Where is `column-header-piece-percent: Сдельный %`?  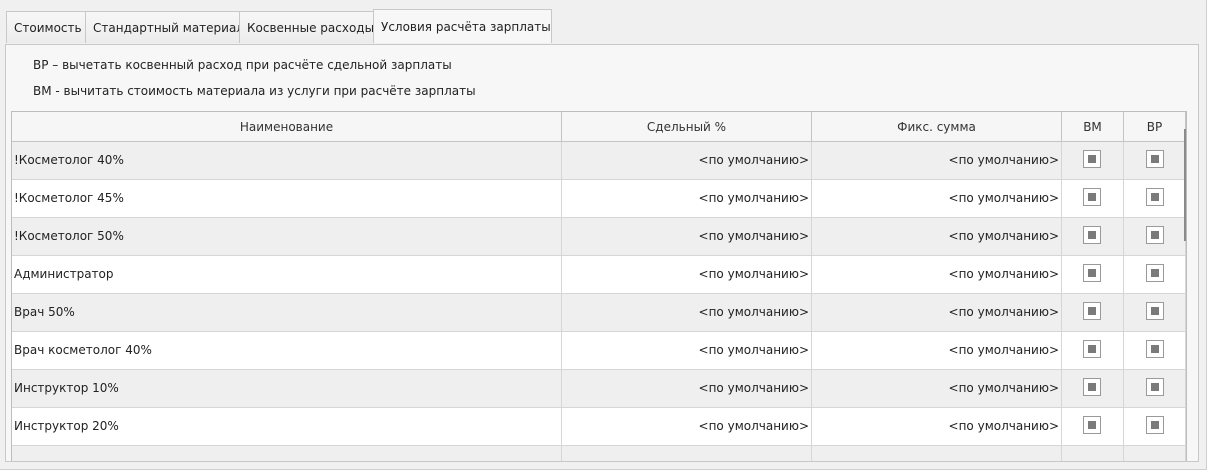 column-header-piece-percent: Сдельный % is located at coordinates (687, 127).